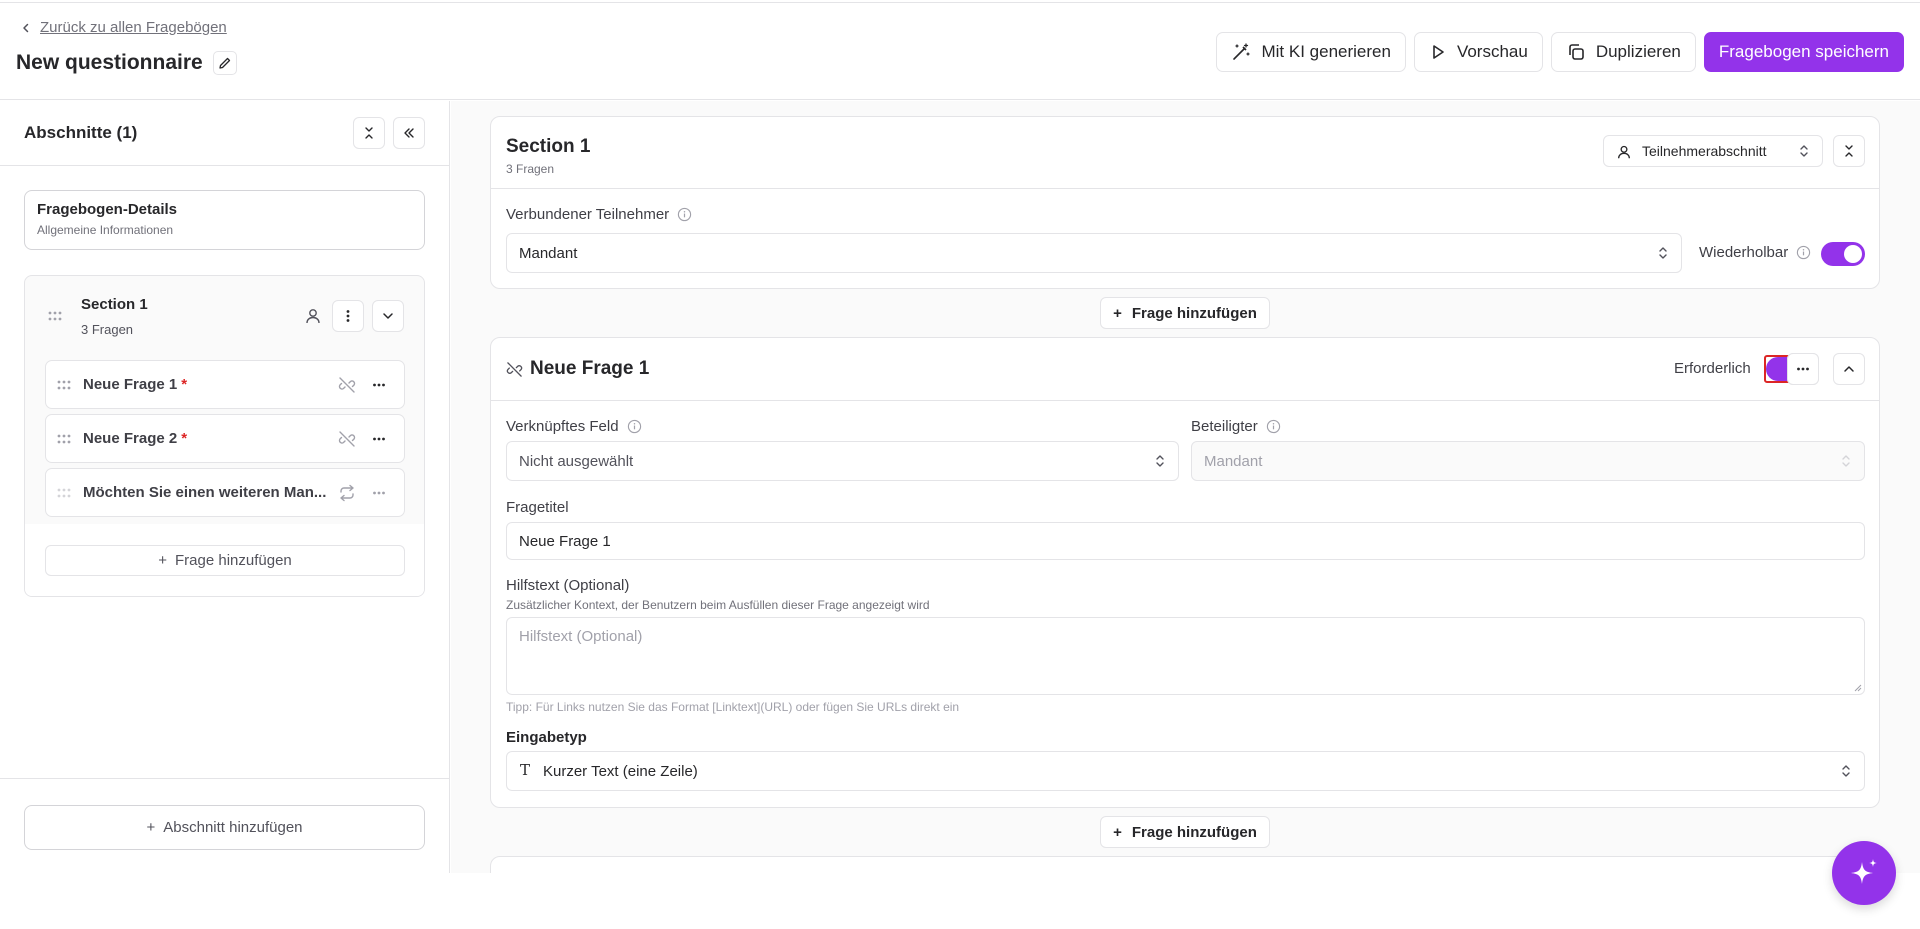 This screenshot has height=929, width=1920. I want to click on section-type-value: Teilnehmerabschnitt, so click(1704, 151).